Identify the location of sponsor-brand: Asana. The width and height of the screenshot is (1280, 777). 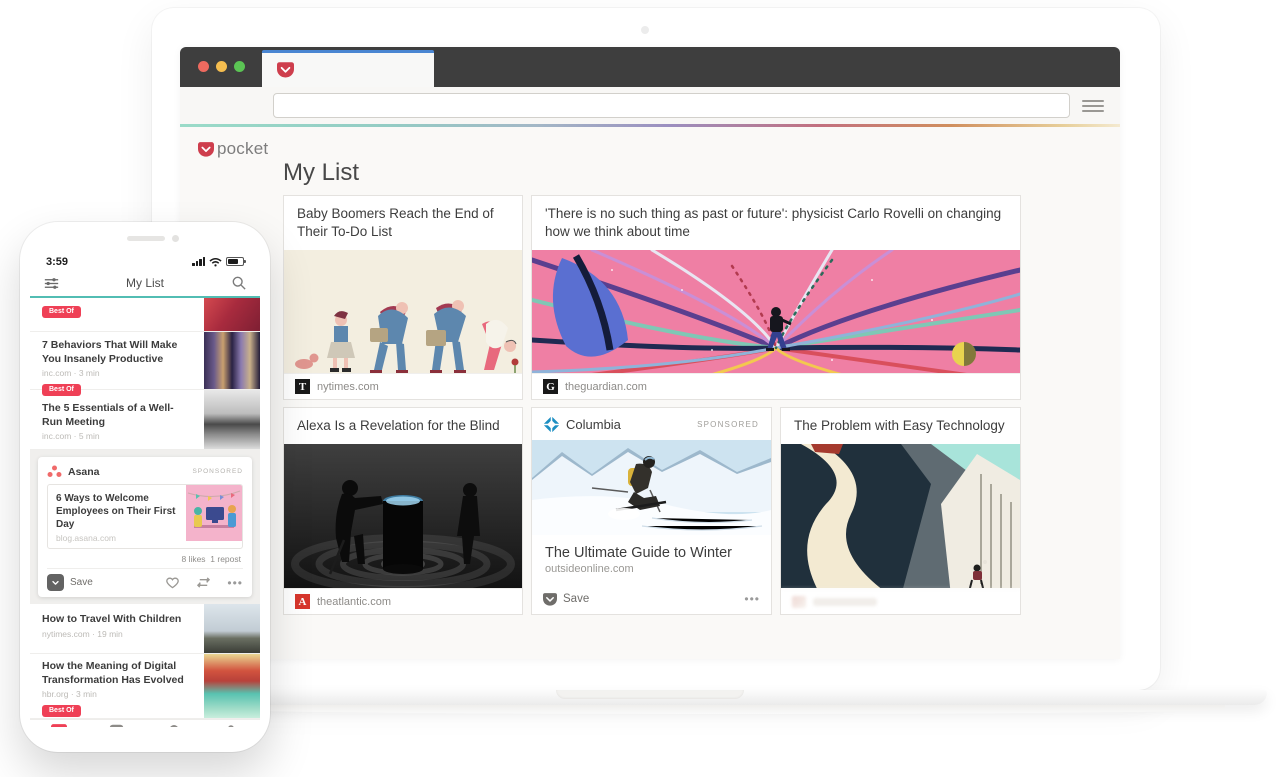
(84, 471).